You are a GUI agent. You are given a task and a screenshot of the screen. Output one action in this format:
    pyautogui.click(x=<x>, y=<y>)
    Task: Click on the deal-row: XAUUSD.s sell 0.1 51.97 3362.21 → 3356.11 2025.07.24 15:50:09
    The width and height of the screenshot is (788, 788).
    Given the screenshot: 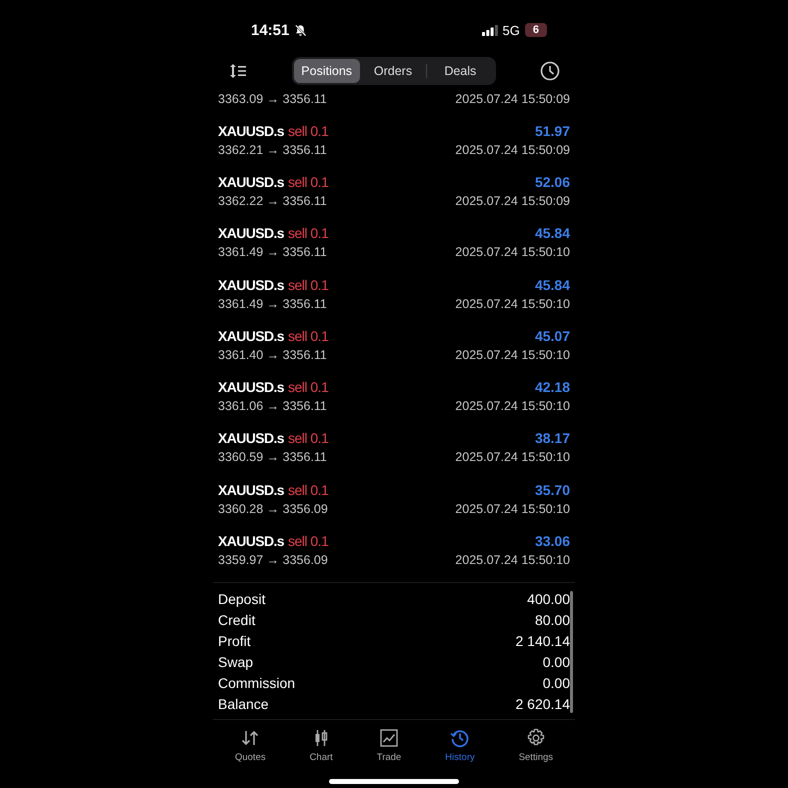 What is the action you would take?
    pyautogui.click(x=394, y=140)
    